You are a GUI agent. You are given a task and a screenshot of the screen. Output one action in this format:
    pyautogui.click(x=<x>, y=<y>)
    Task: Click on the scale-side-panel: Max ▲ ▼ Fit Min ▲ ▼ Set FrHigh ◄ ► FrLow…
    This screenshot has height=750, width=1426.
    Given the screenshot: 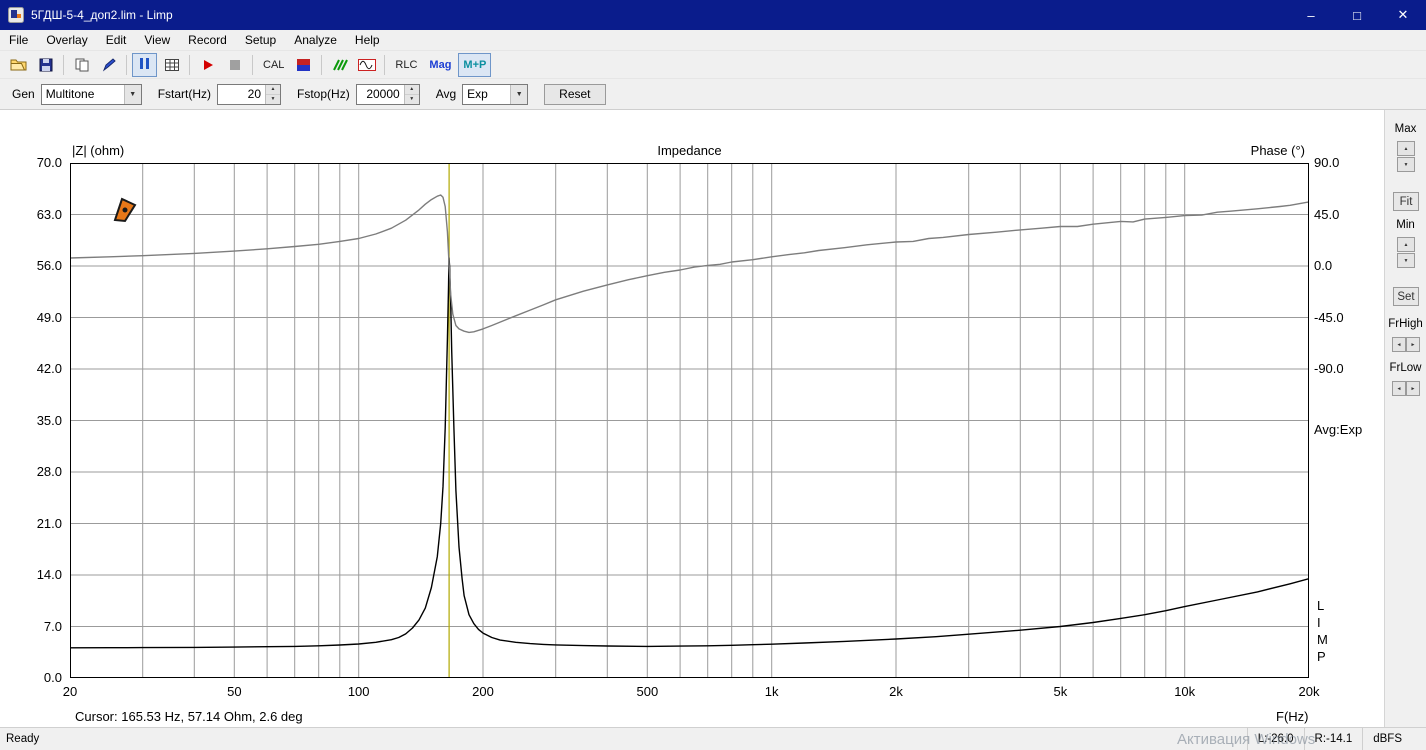 What is the action you would take?
    pyautogui.click(x=1405, y=418)
    